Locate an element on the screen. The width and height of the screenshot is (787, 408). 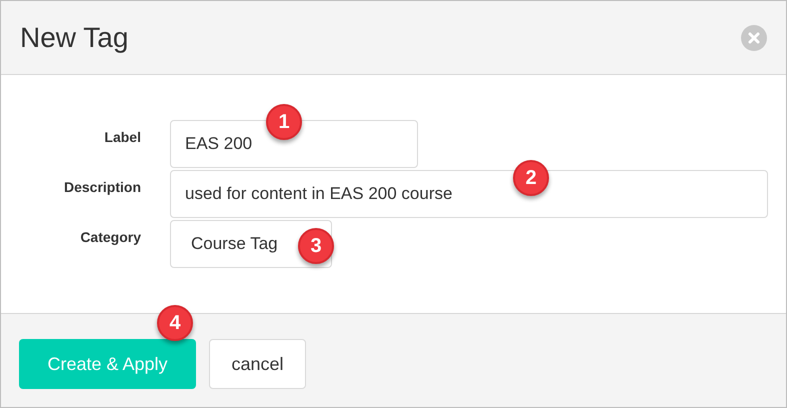
dialog-title: New Tag is located at coordinates (74, 38).